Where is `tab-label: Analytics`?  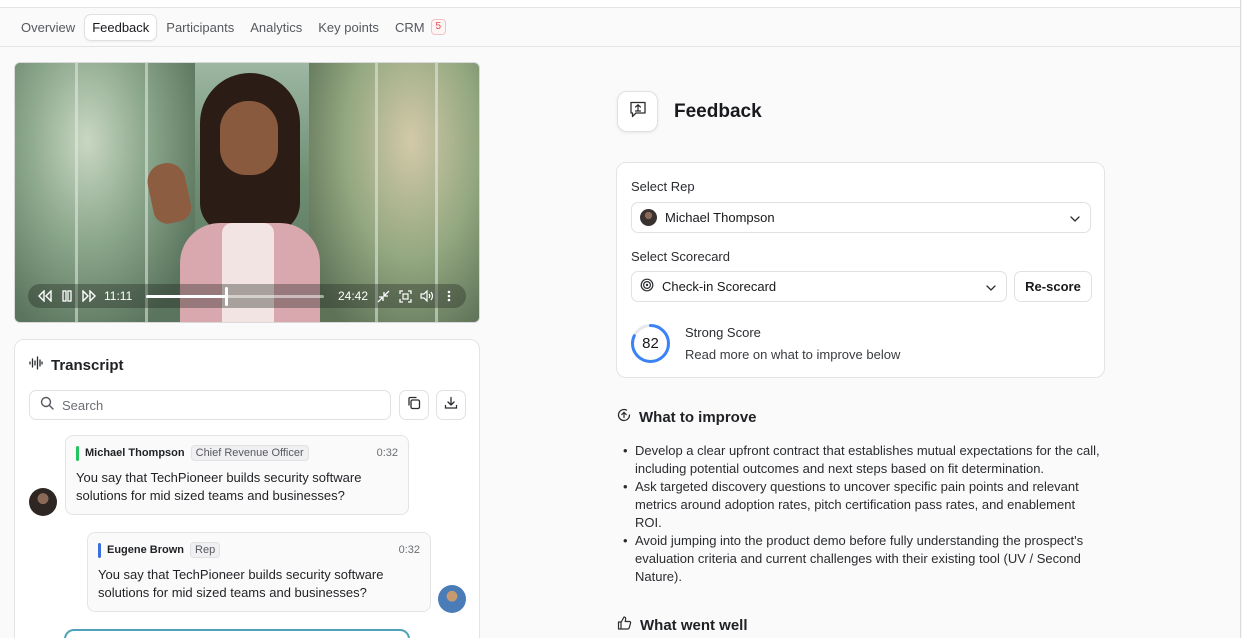
tab-label: Analytics is located at coordinates (276, 27).